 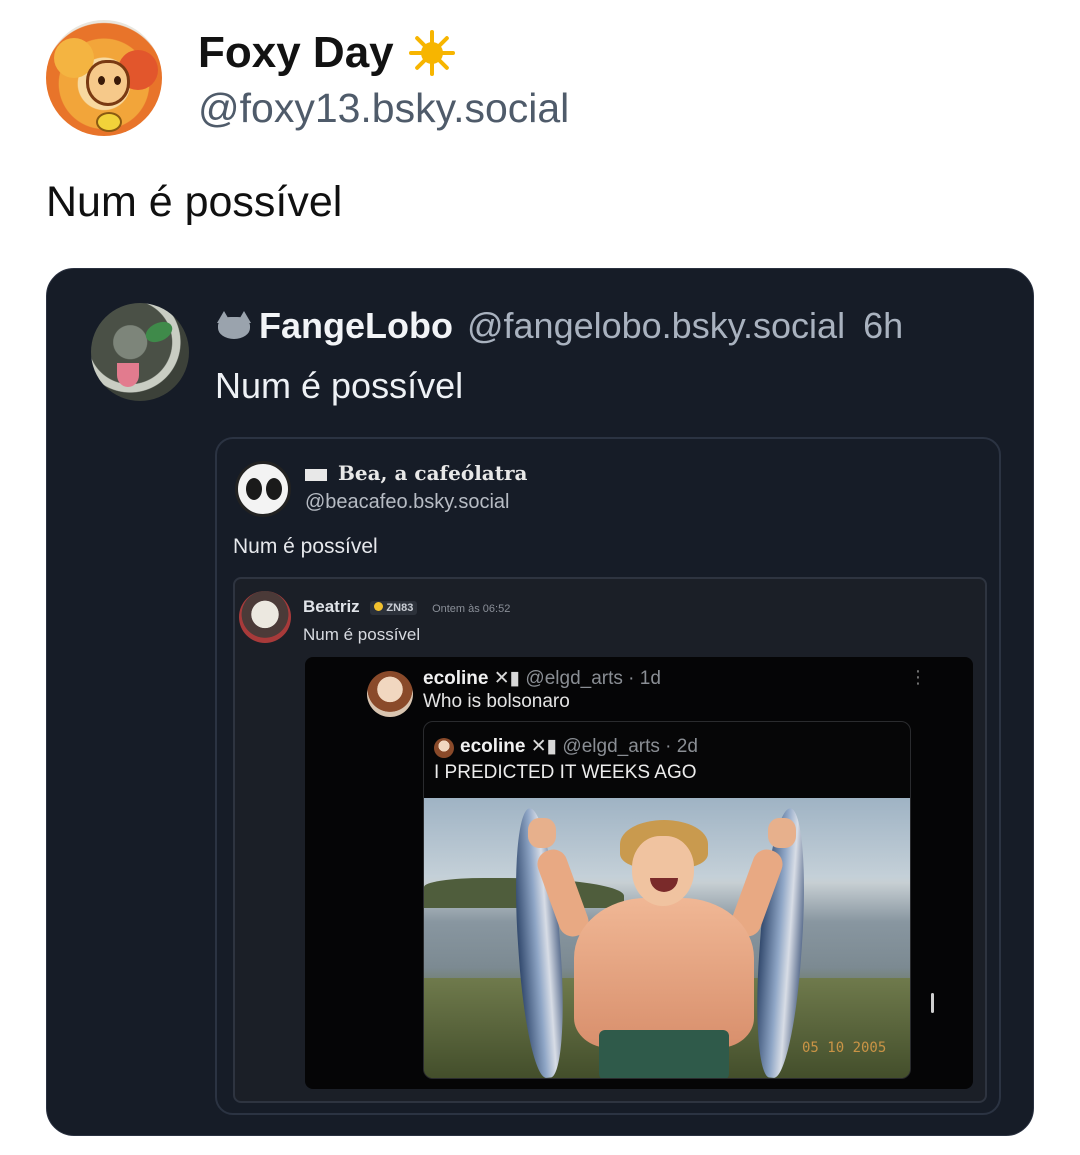 What do you see at coordinates (316, 474) in the screenshot?
I see `flag-icon` at bounding box center [316, 474].